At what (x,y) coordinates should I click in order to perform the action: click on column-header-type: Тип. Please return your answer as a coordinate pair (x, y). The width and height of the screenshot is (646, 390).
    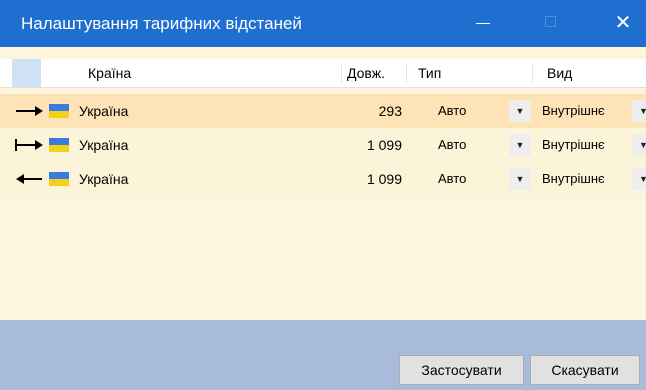
    Looking at the image, I should click on (429, 73).